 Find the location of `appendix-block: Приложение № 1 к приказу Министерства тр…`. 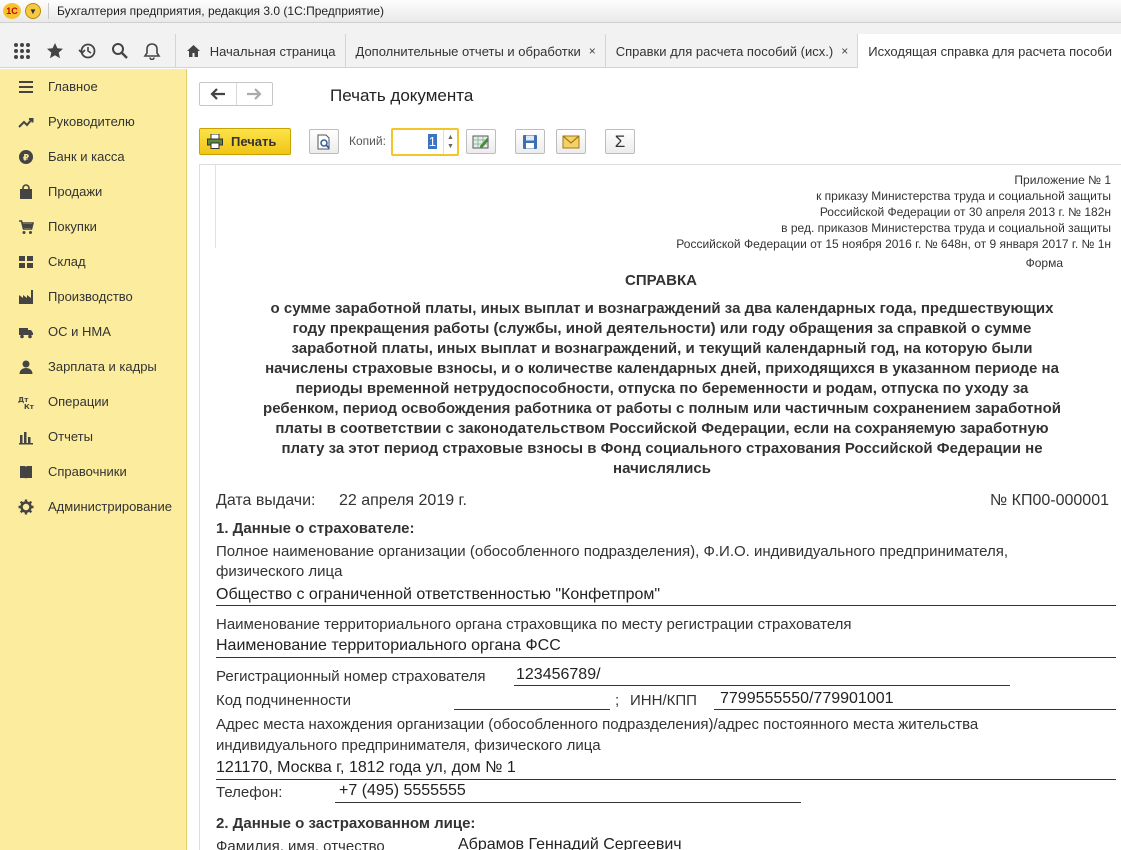

appendix-block: Приложение № 1 к приказу Министерства тр… is located at coordinates (893, 212).